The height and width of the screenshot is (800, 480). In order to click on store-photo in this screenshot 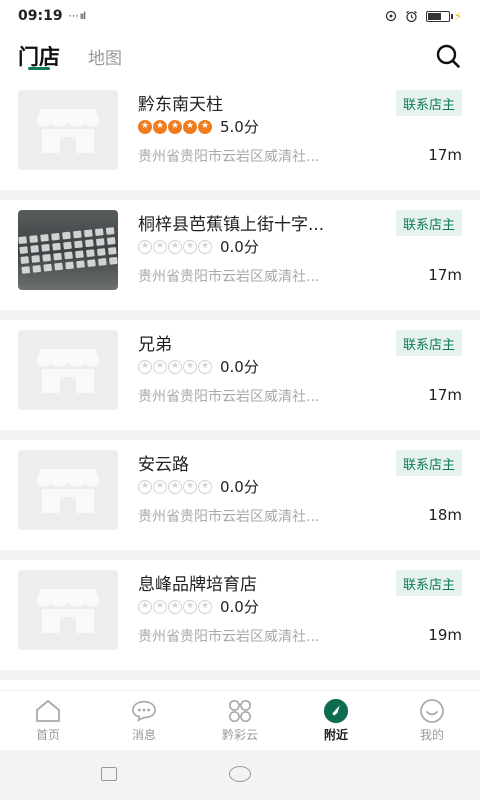, I will do `click(68, 250)`.